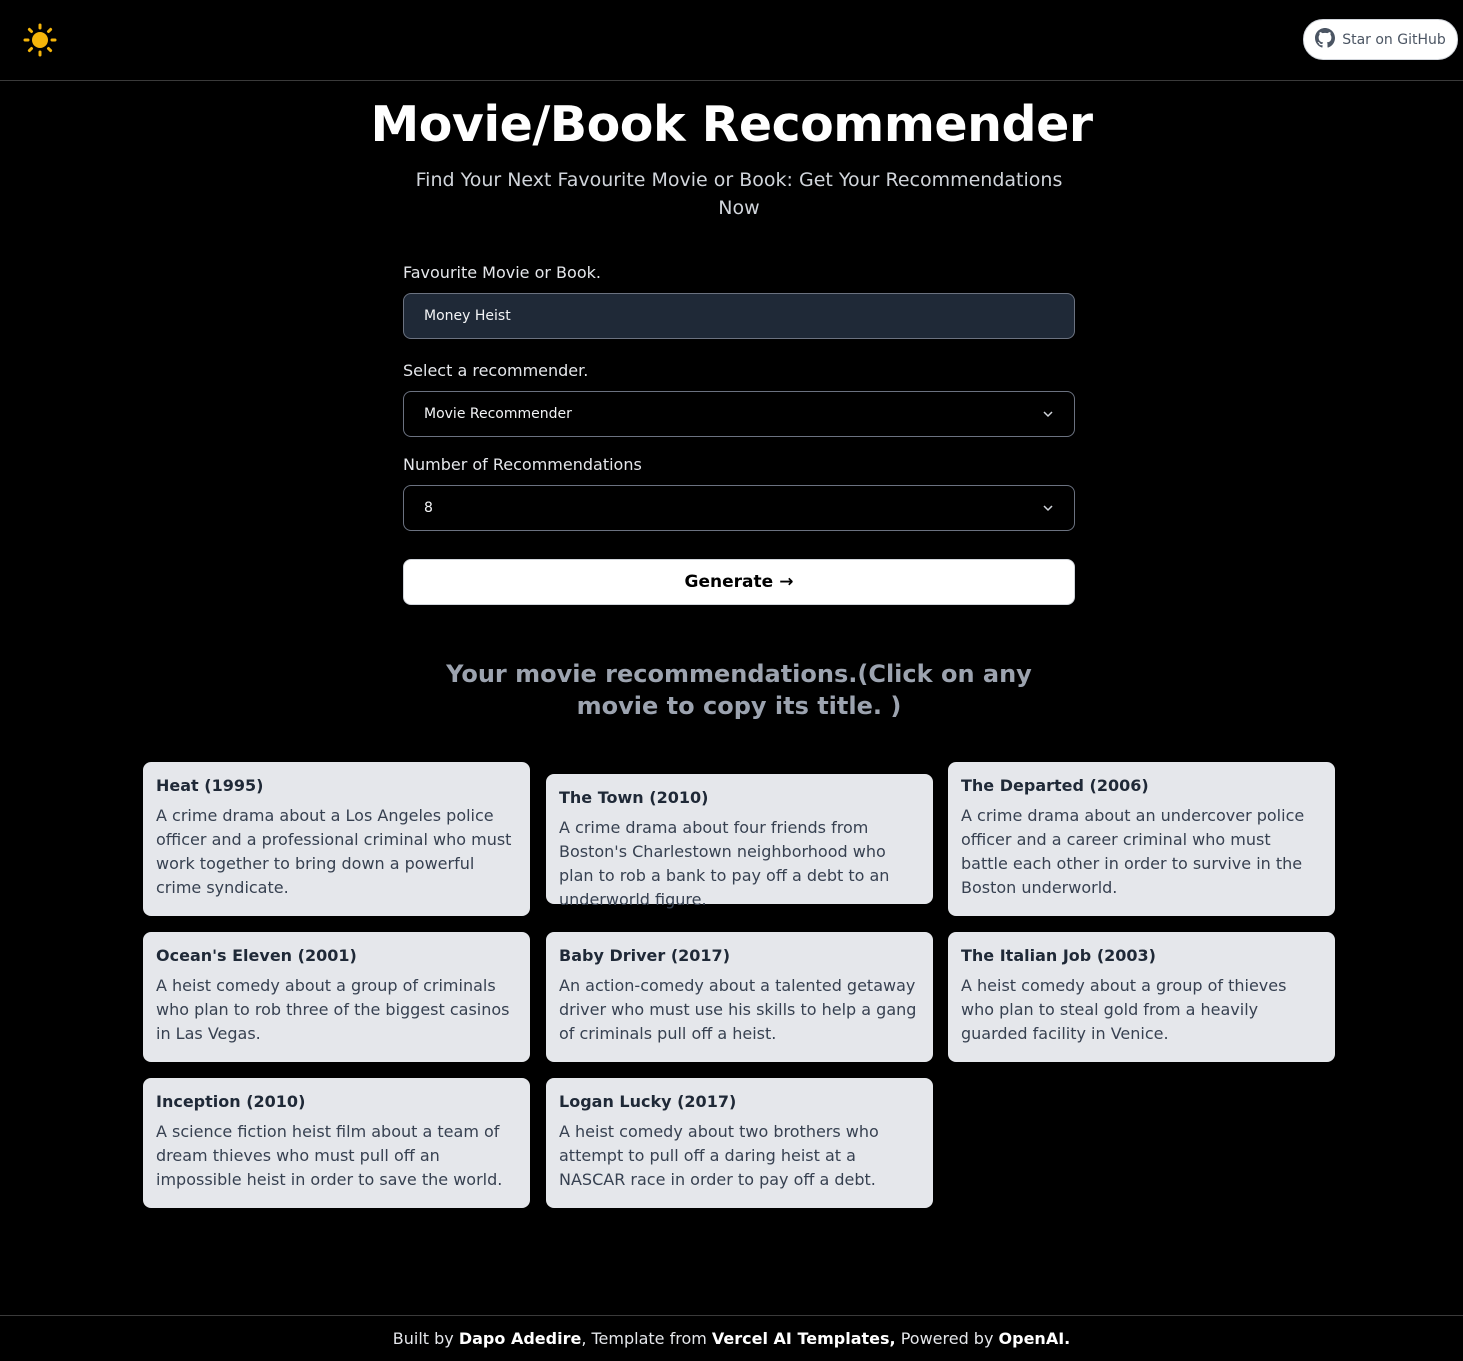 The image size is (1463, 1361). Describe the element at coordinates (425, 1338) in the screenshot. I see `footer-built-by: Built by` at that location.